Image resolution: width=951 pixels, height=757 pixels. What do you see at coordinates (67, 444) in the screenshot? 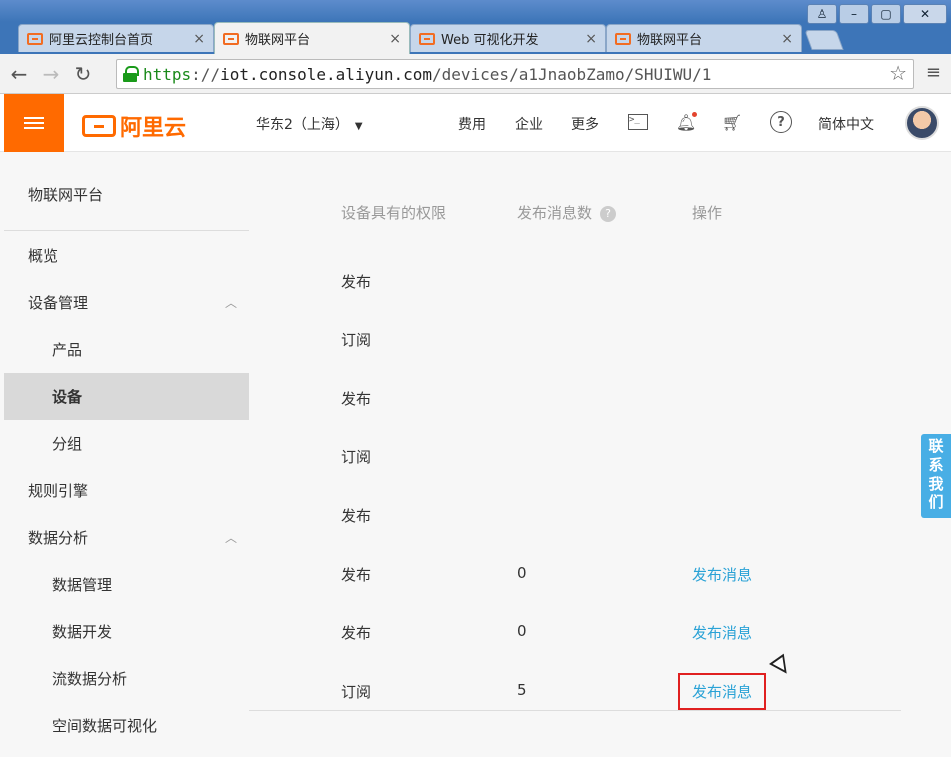
I see `sidebar-item-label: 分组` at bounding box center [67, 444].